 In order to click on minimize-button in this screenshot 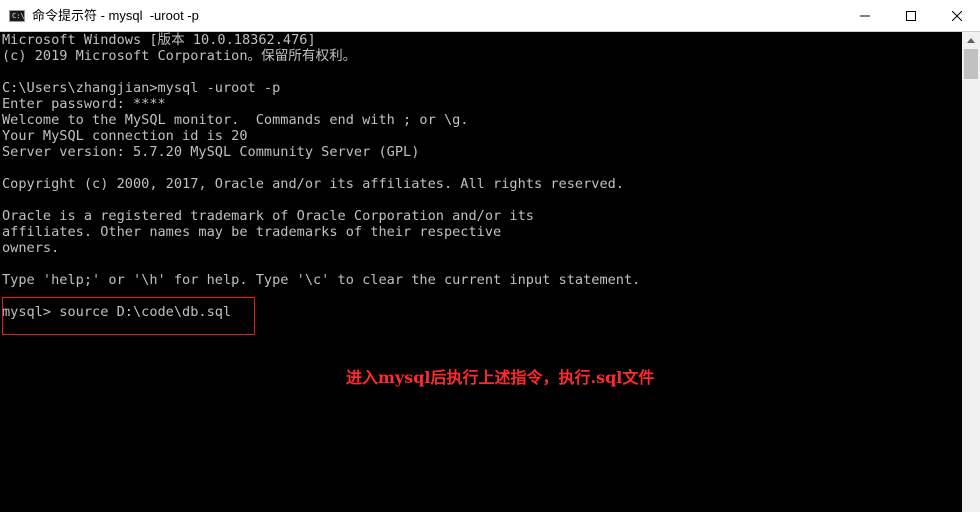, I will do `click(865, 16)`.